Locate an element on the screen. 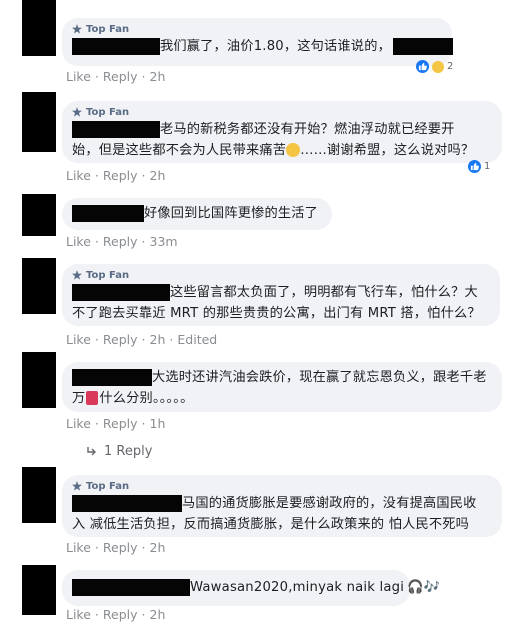 This screenshot has width=517, height=628. timestamp: 33m is located at coordinates (164, 241).